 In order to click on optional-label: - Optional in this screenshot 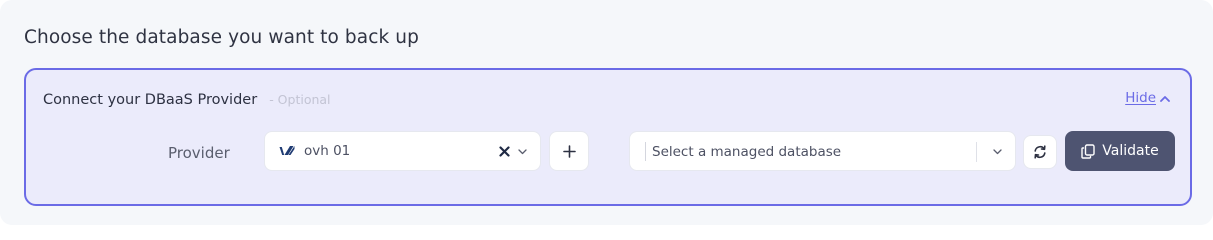, I will do `click(300, 99)`.